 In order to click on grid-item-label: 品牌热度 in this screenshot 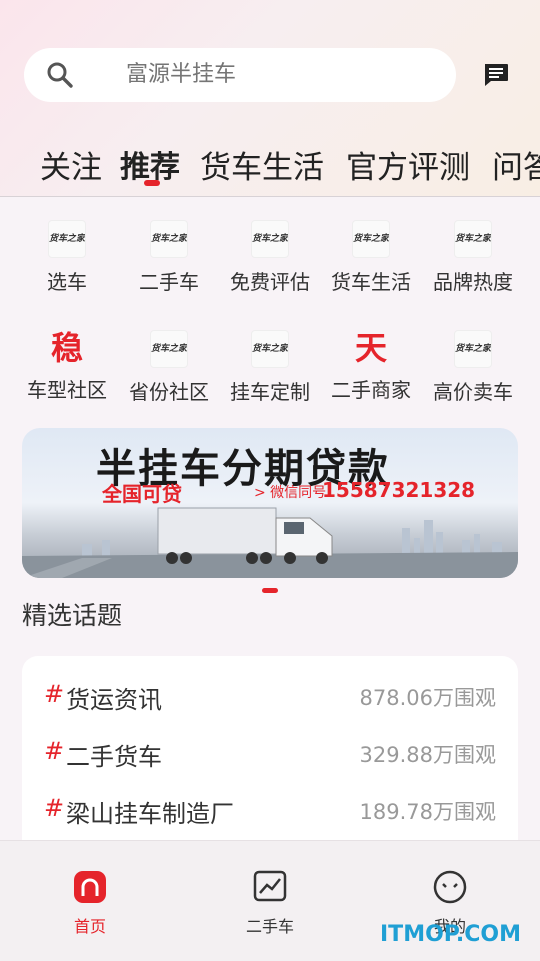, I will do `click(473, 282)`.